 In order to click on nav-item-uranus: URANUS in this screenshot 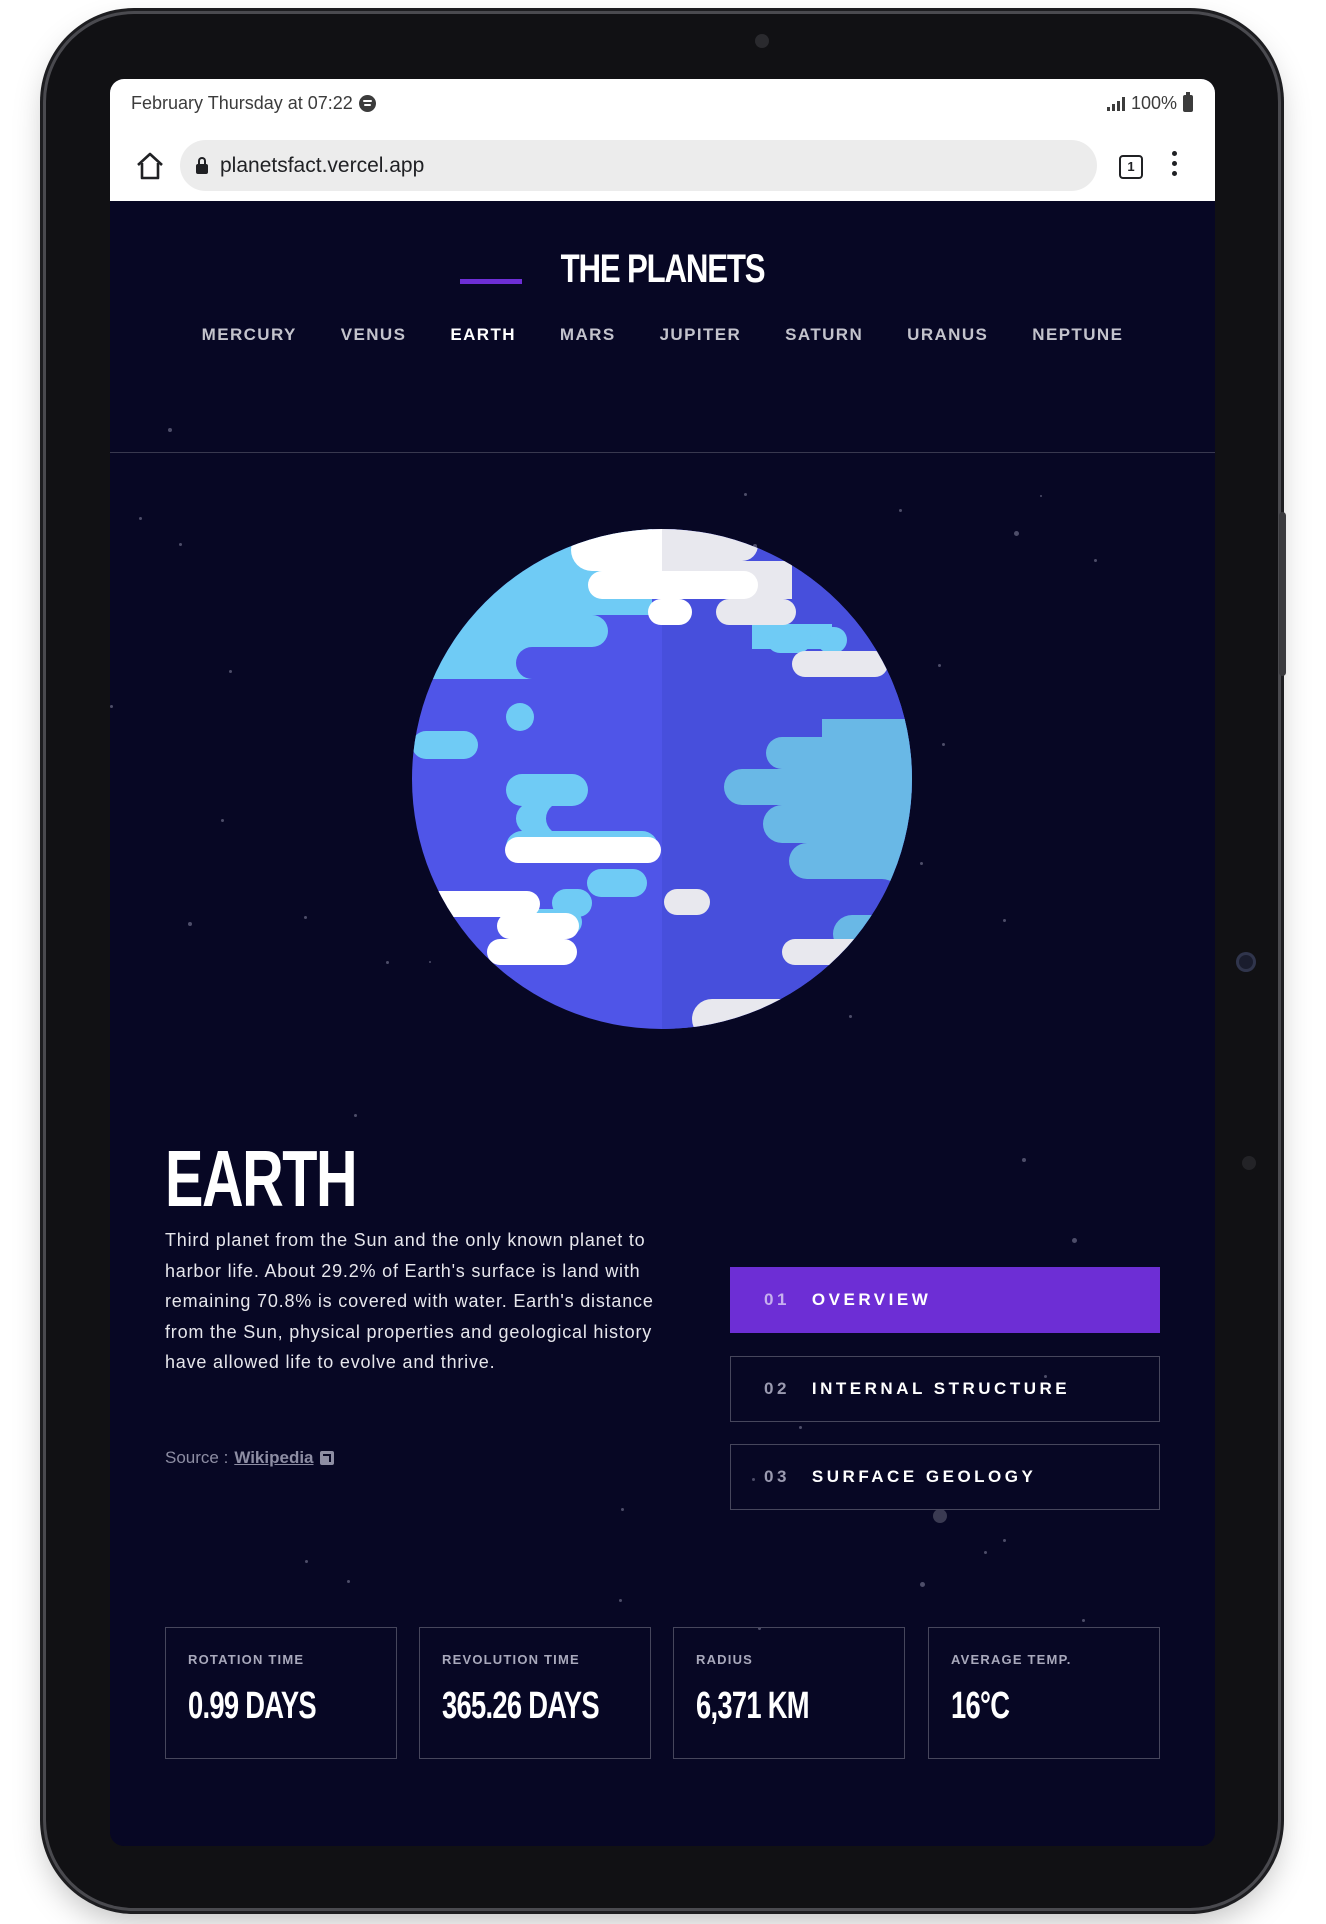, I will do `click(947, 335)`.